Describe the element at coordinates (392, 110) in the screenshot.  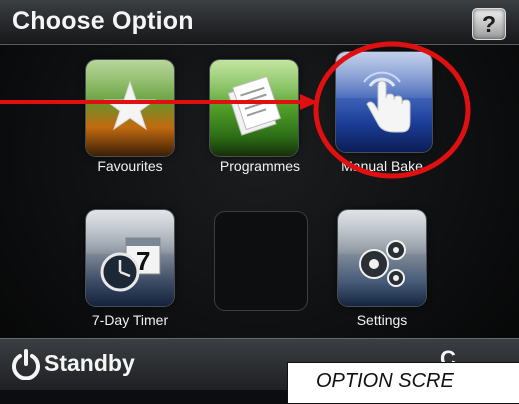
I see `highlight-circle` at that location.